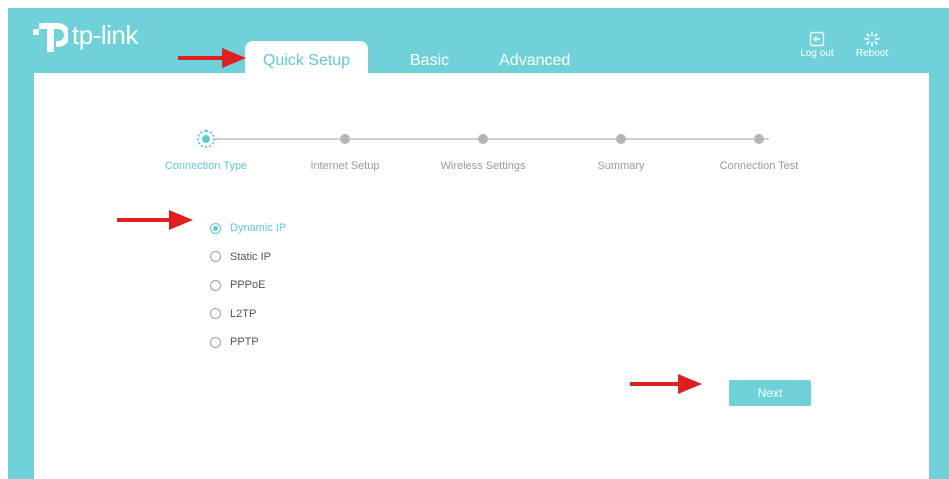 Image resolution: width=949 pixels, height=479 pixels. Describe the element at coordinates (770, 393) in the screenshot. I see `next-button: Next` at that location.